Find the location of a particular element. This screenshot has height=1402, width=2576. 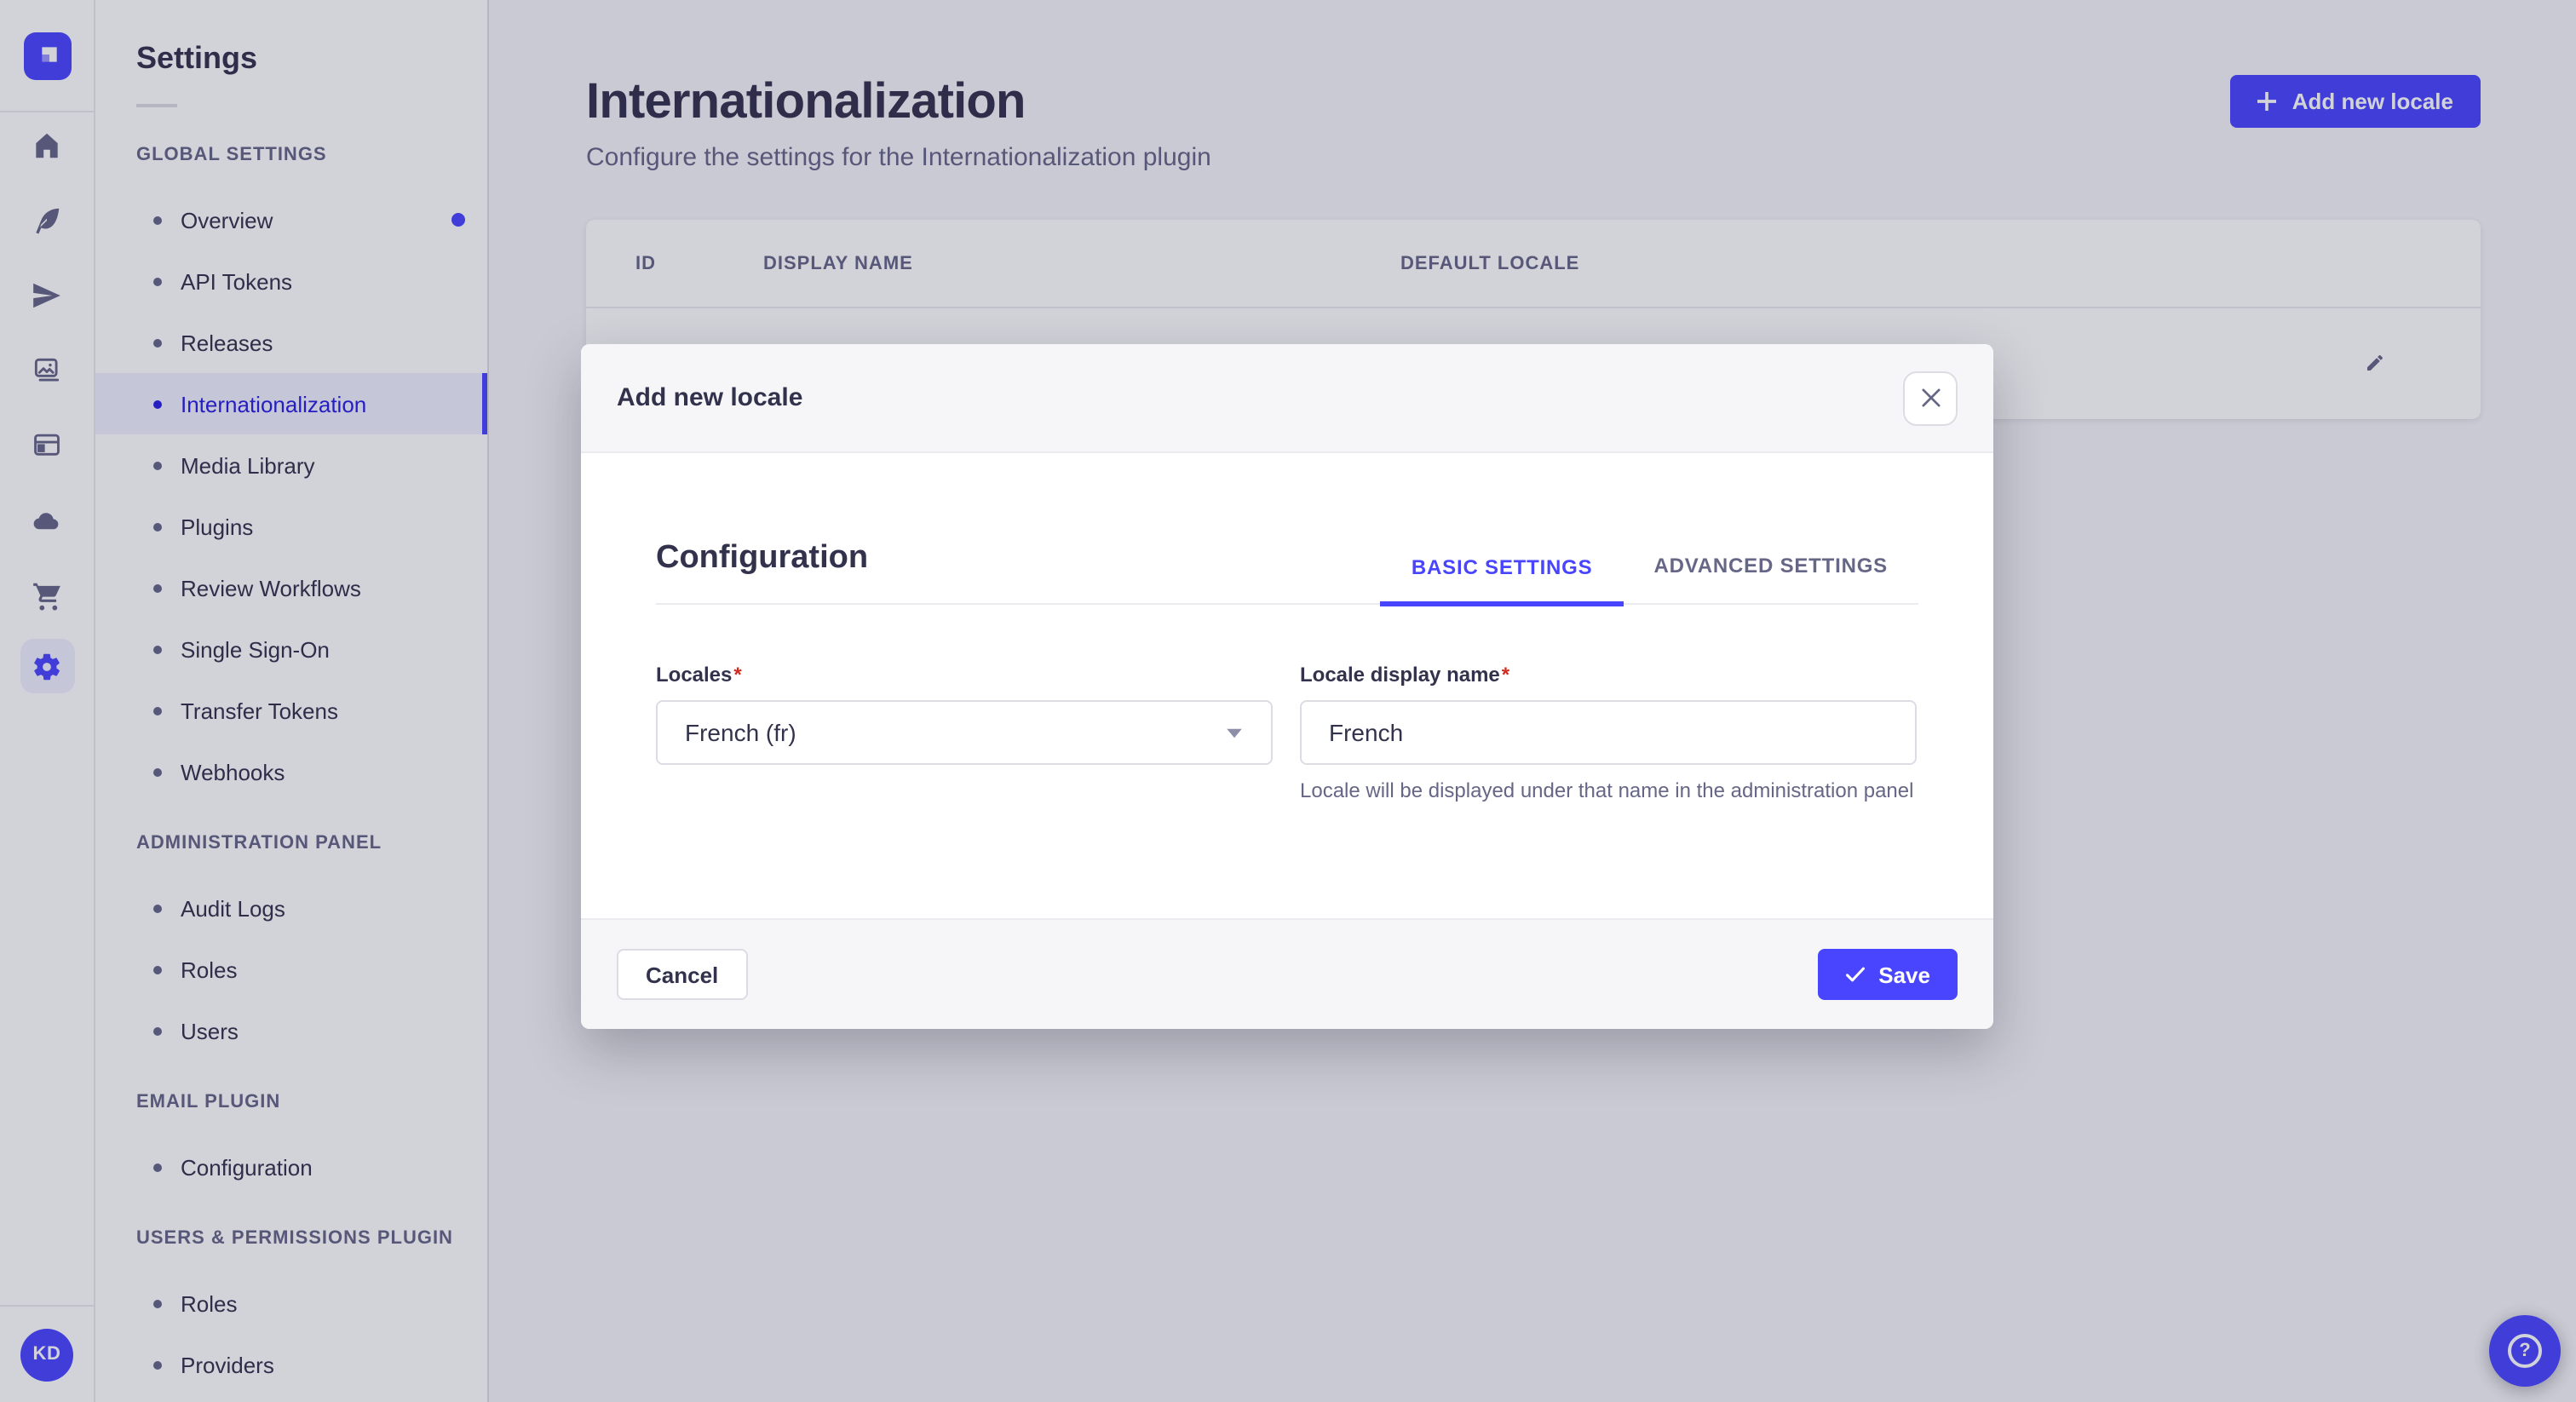

display-name-label: Locale display name * is located at coordinates (1404, 675).